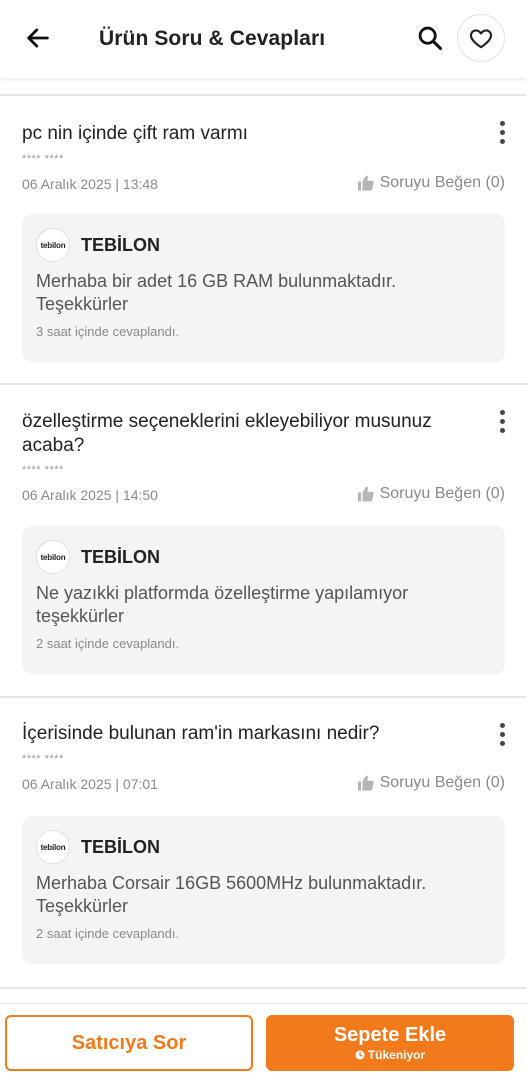 The height and width of the screenshot is (1080, 527). I want to click on stock-status-label: Tükeniyor, so click(396, 1055).